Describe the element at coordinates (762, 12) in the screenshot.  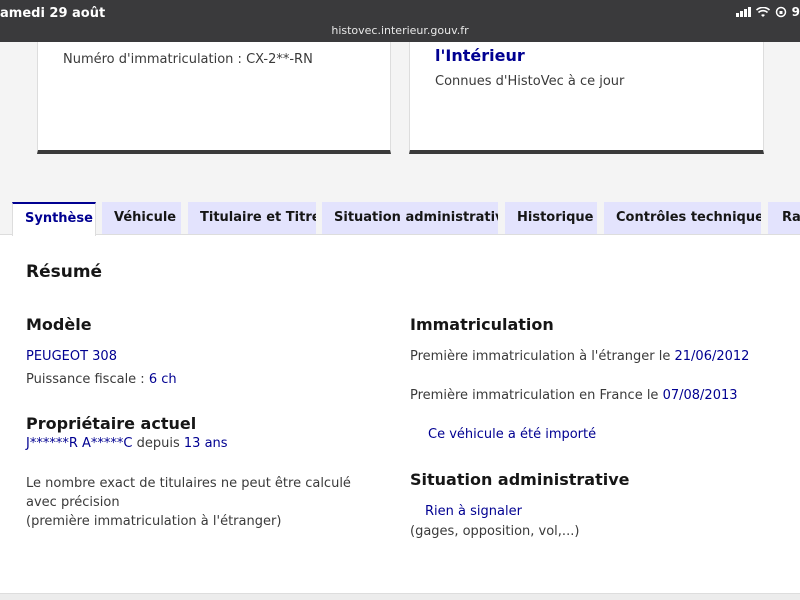
I see `wifi-icon` at that location.